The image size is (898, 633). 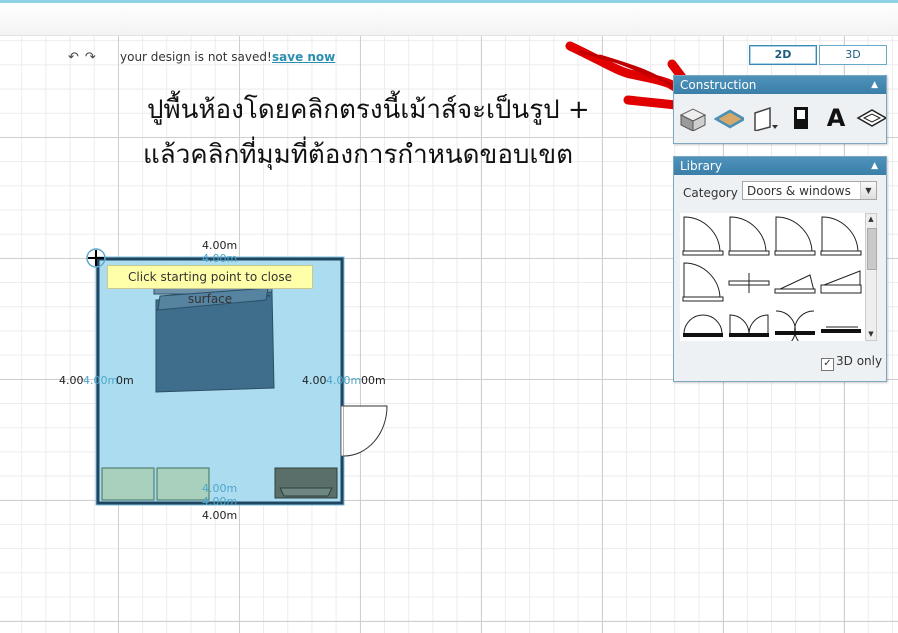 What do you see at coordinates (101, 380) in the screenshot?
I see `dim-left-blue: 4.00m` at bounding box center [101, 380].